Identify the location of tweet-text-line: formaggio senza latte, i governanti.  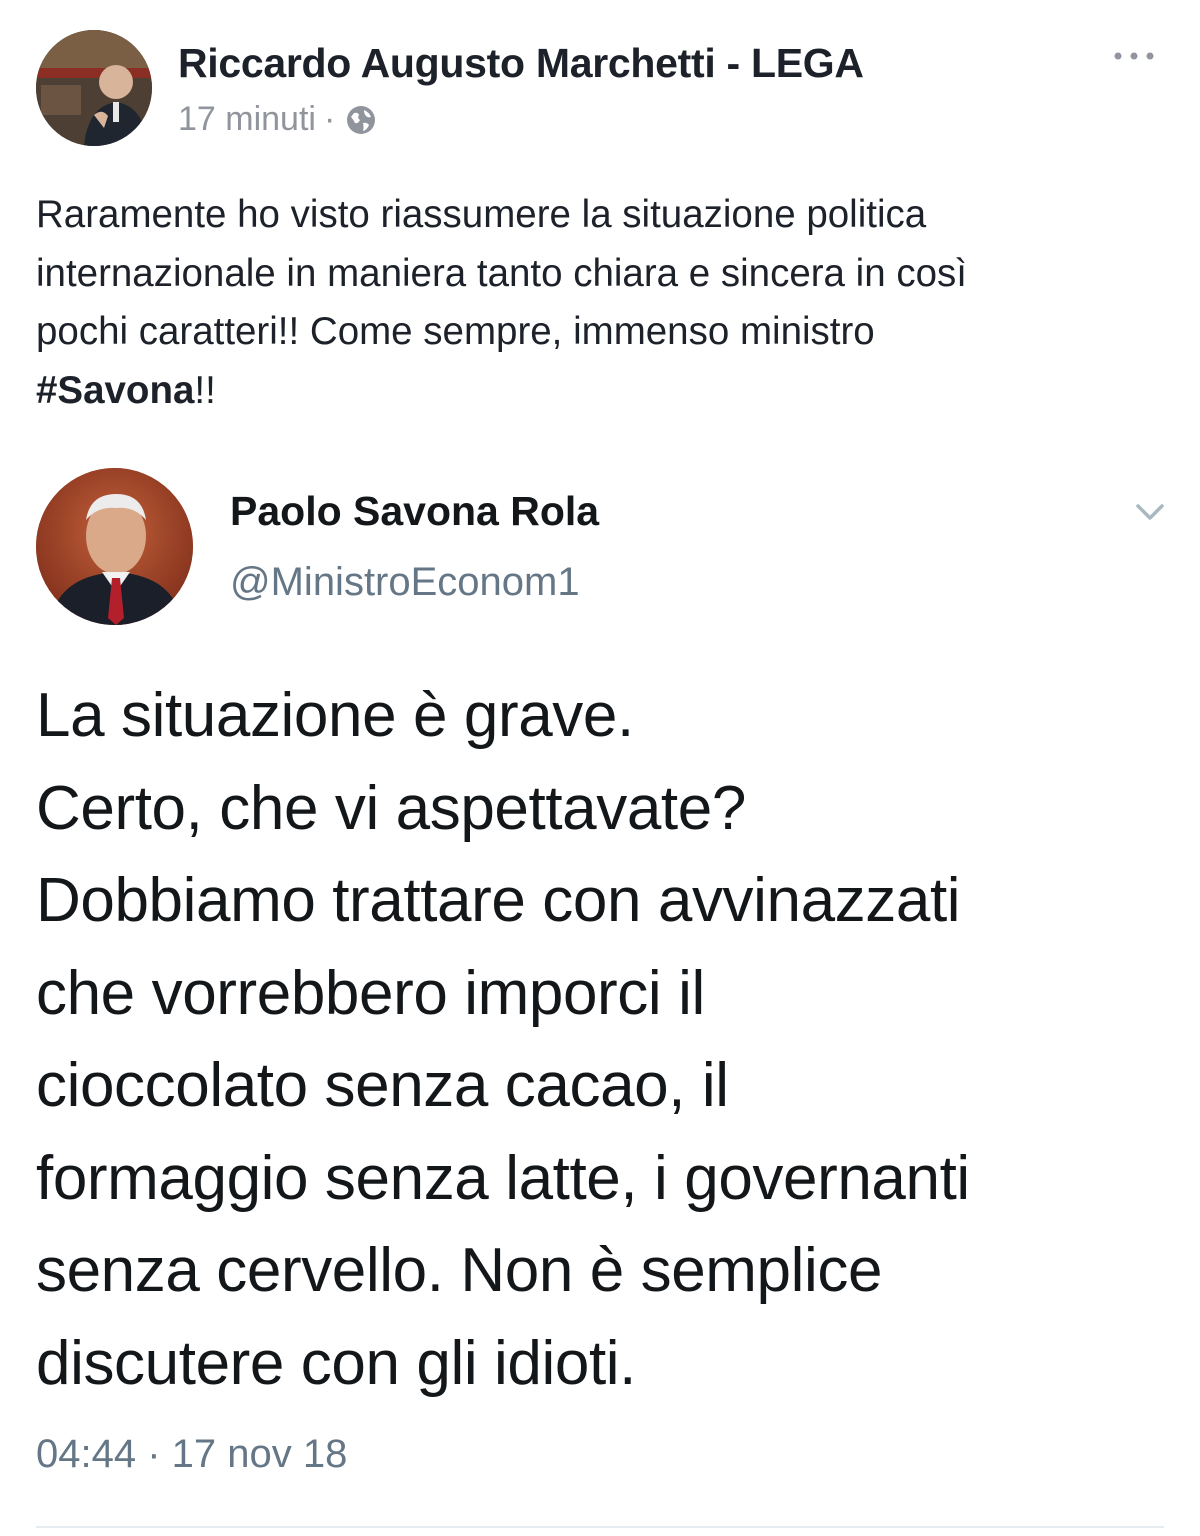
(503, 1178).